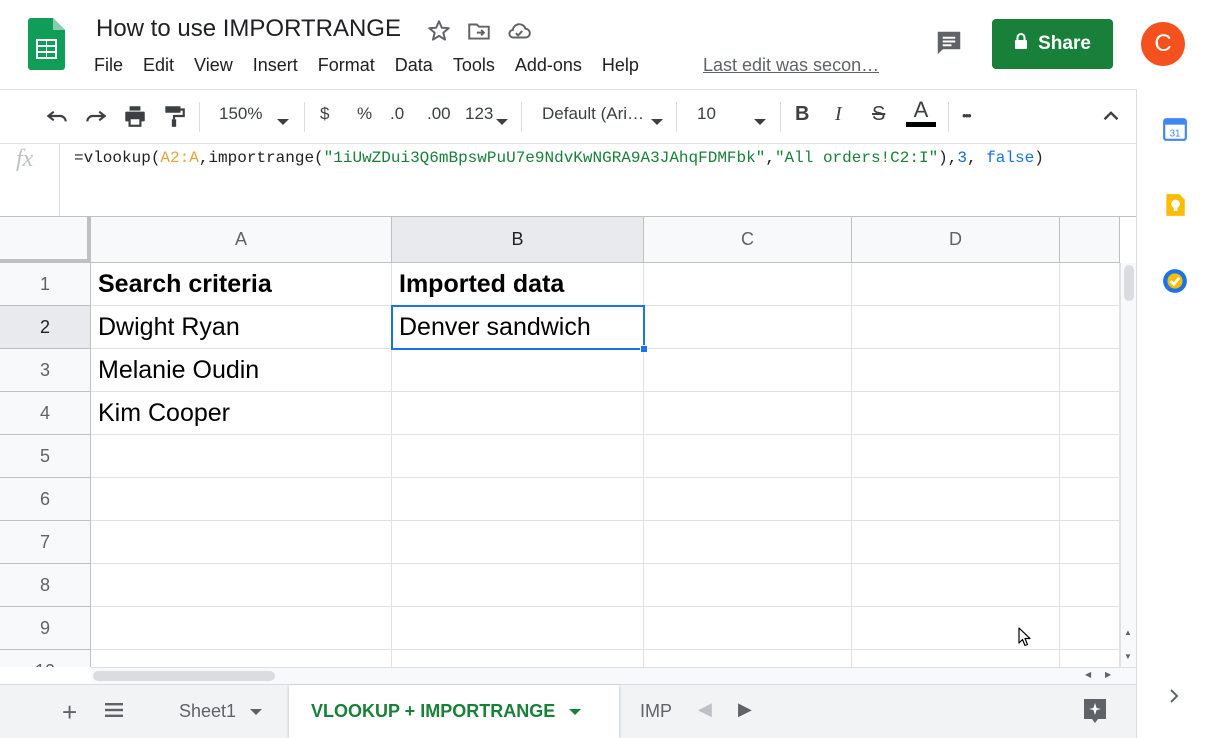  What do you see at coordinates (414, 65) in the screenshot?
I see `menu-data: Data` at bounding box center [414, 65].